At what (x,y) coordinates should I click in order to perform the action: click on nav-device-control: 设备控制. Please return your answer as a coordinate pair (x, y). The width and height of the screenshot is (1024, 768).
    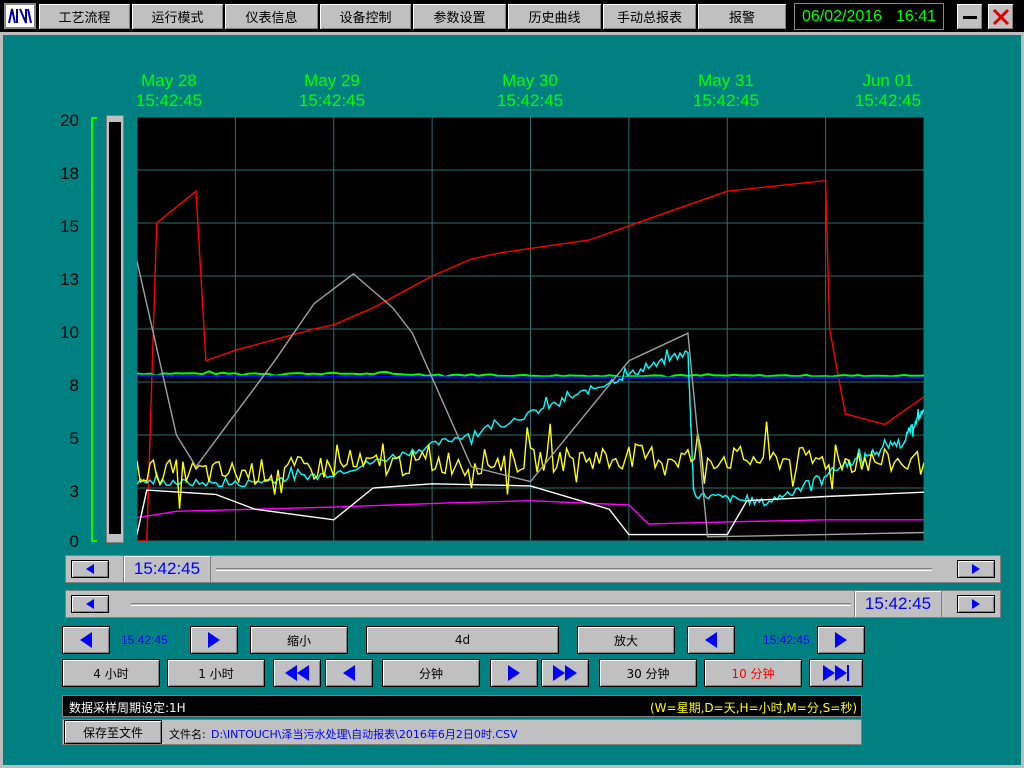
    Looking at the image, I should click on (365, 16).